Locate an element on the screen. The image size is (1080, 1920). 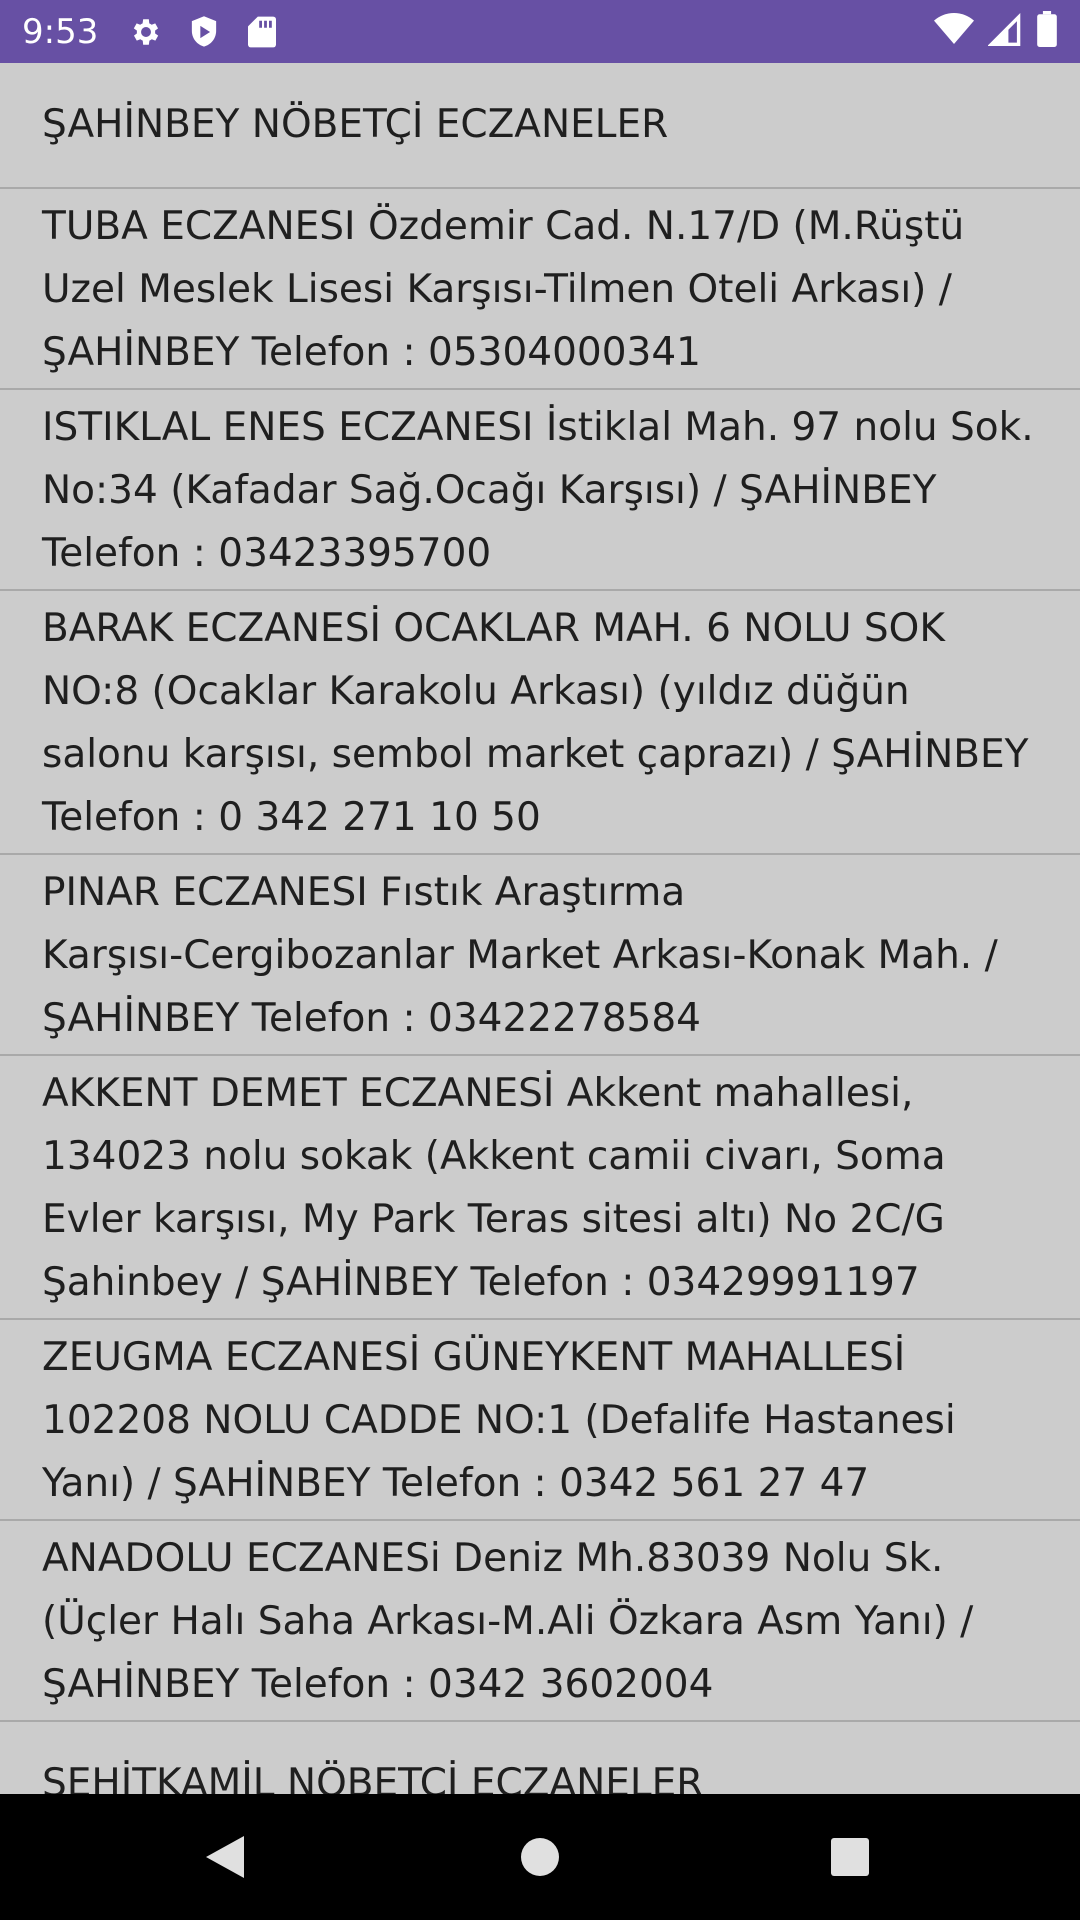
recents-icon is located at coordinates (850, 1857).